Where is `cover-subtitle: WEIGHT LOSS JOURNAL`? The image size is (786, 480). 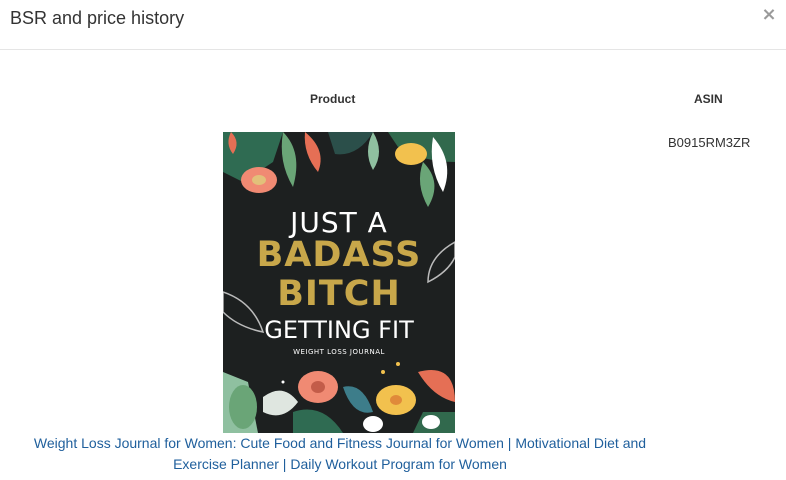 cover-subtitle: WEIGHT LOSS JOURNAL is located at coordinates (339, 352).